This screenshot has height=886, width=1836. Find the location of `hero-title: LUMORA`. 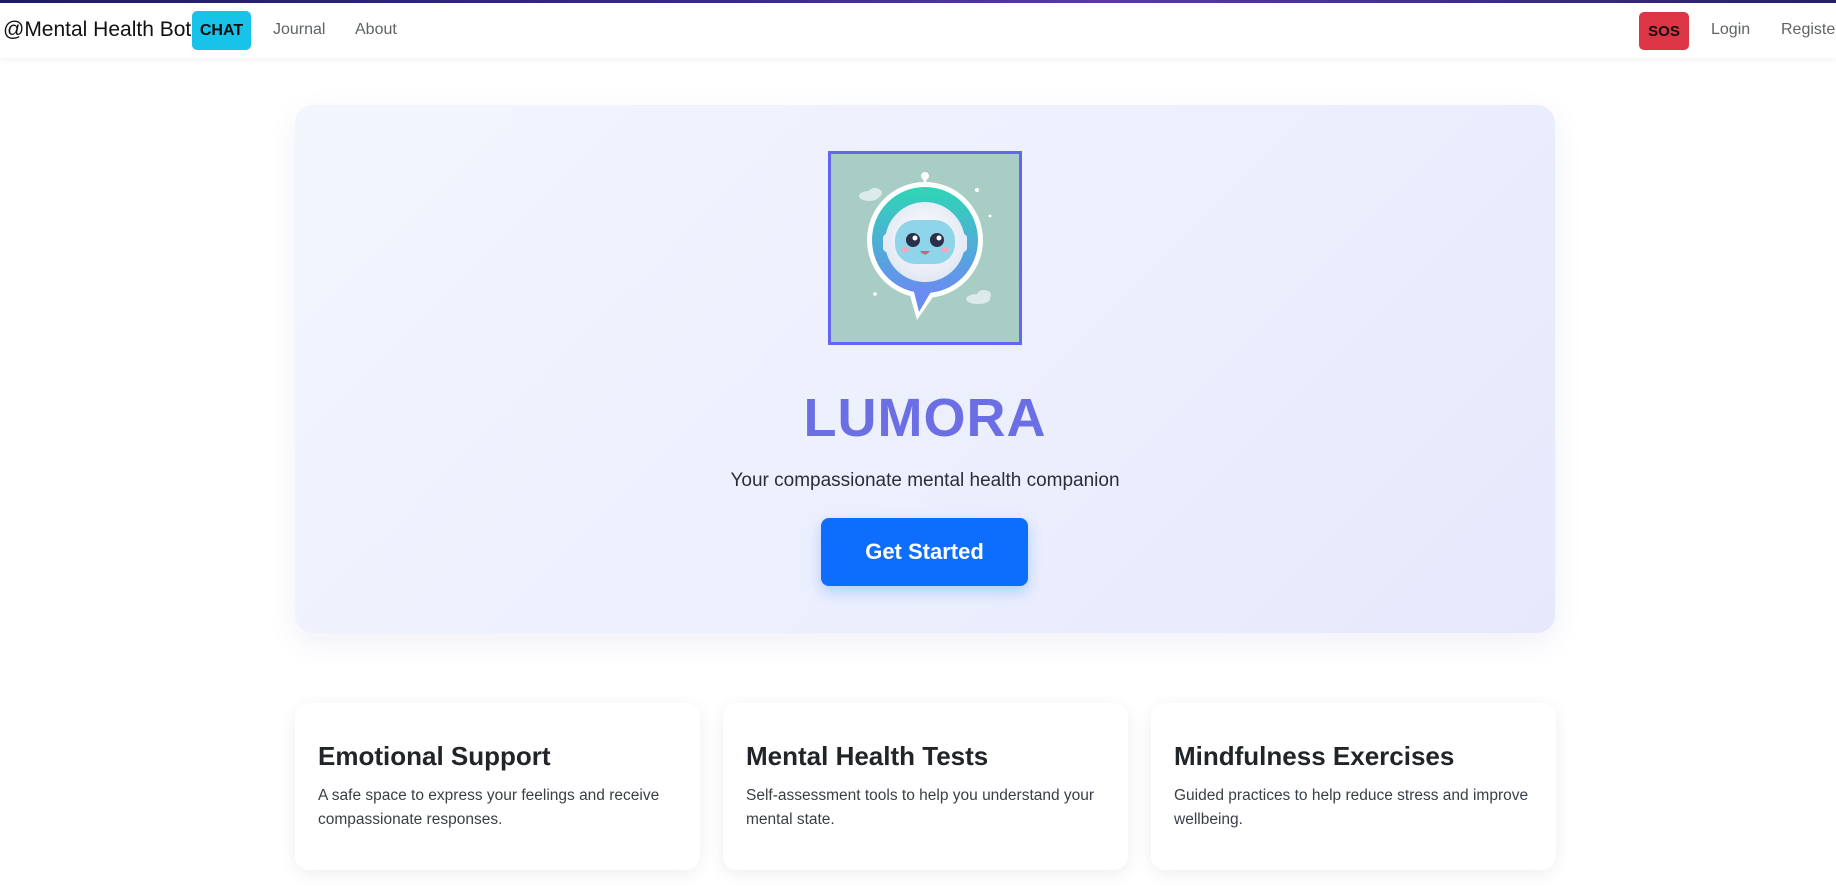

hero-title: LUMORA is located at coordinates (925, 418).